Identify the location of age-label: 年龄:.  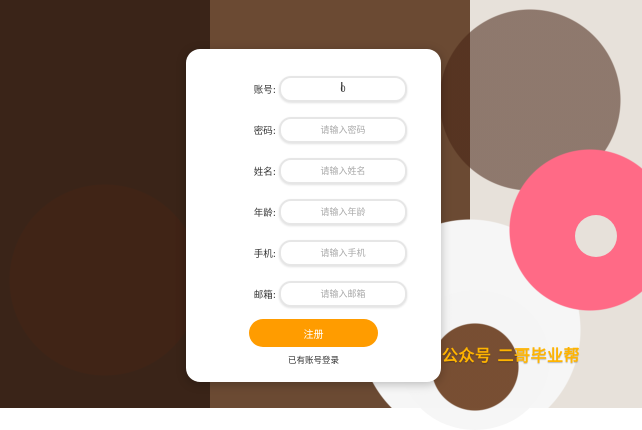
(264, 213).